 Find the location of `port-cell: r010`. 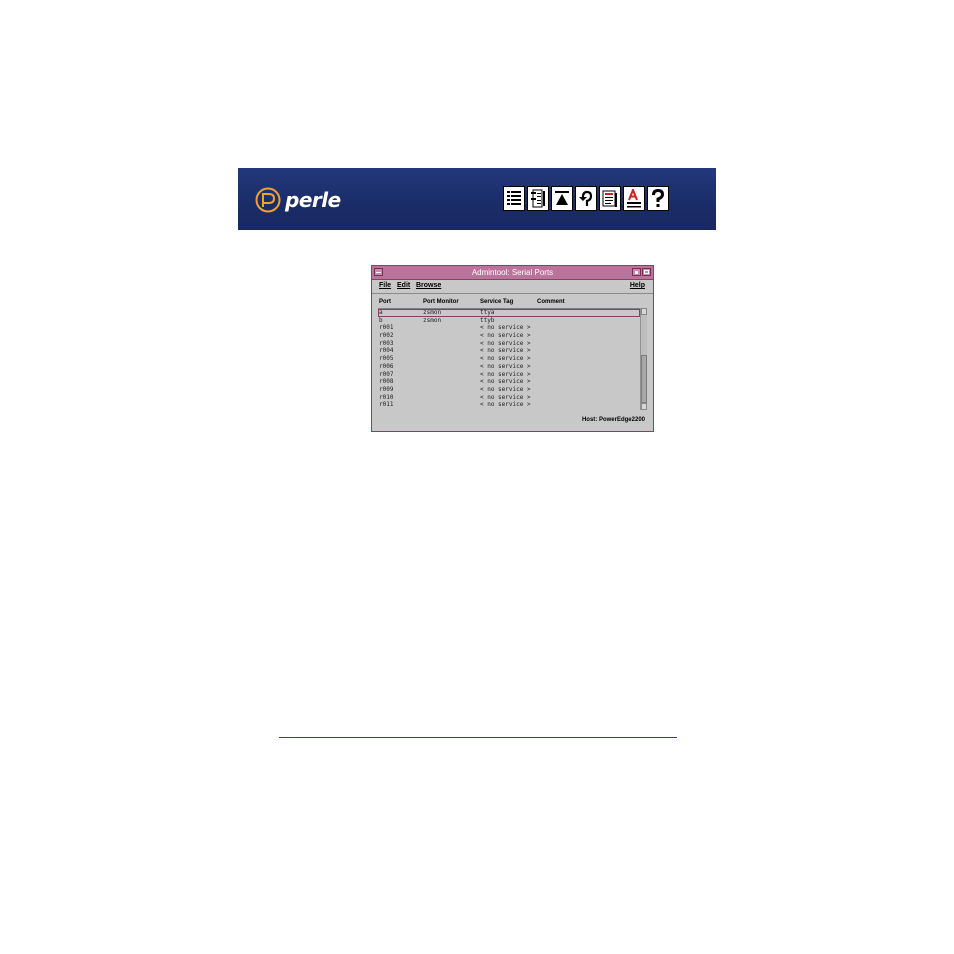

port-cell: r010 is located at coordinates (386, 397).